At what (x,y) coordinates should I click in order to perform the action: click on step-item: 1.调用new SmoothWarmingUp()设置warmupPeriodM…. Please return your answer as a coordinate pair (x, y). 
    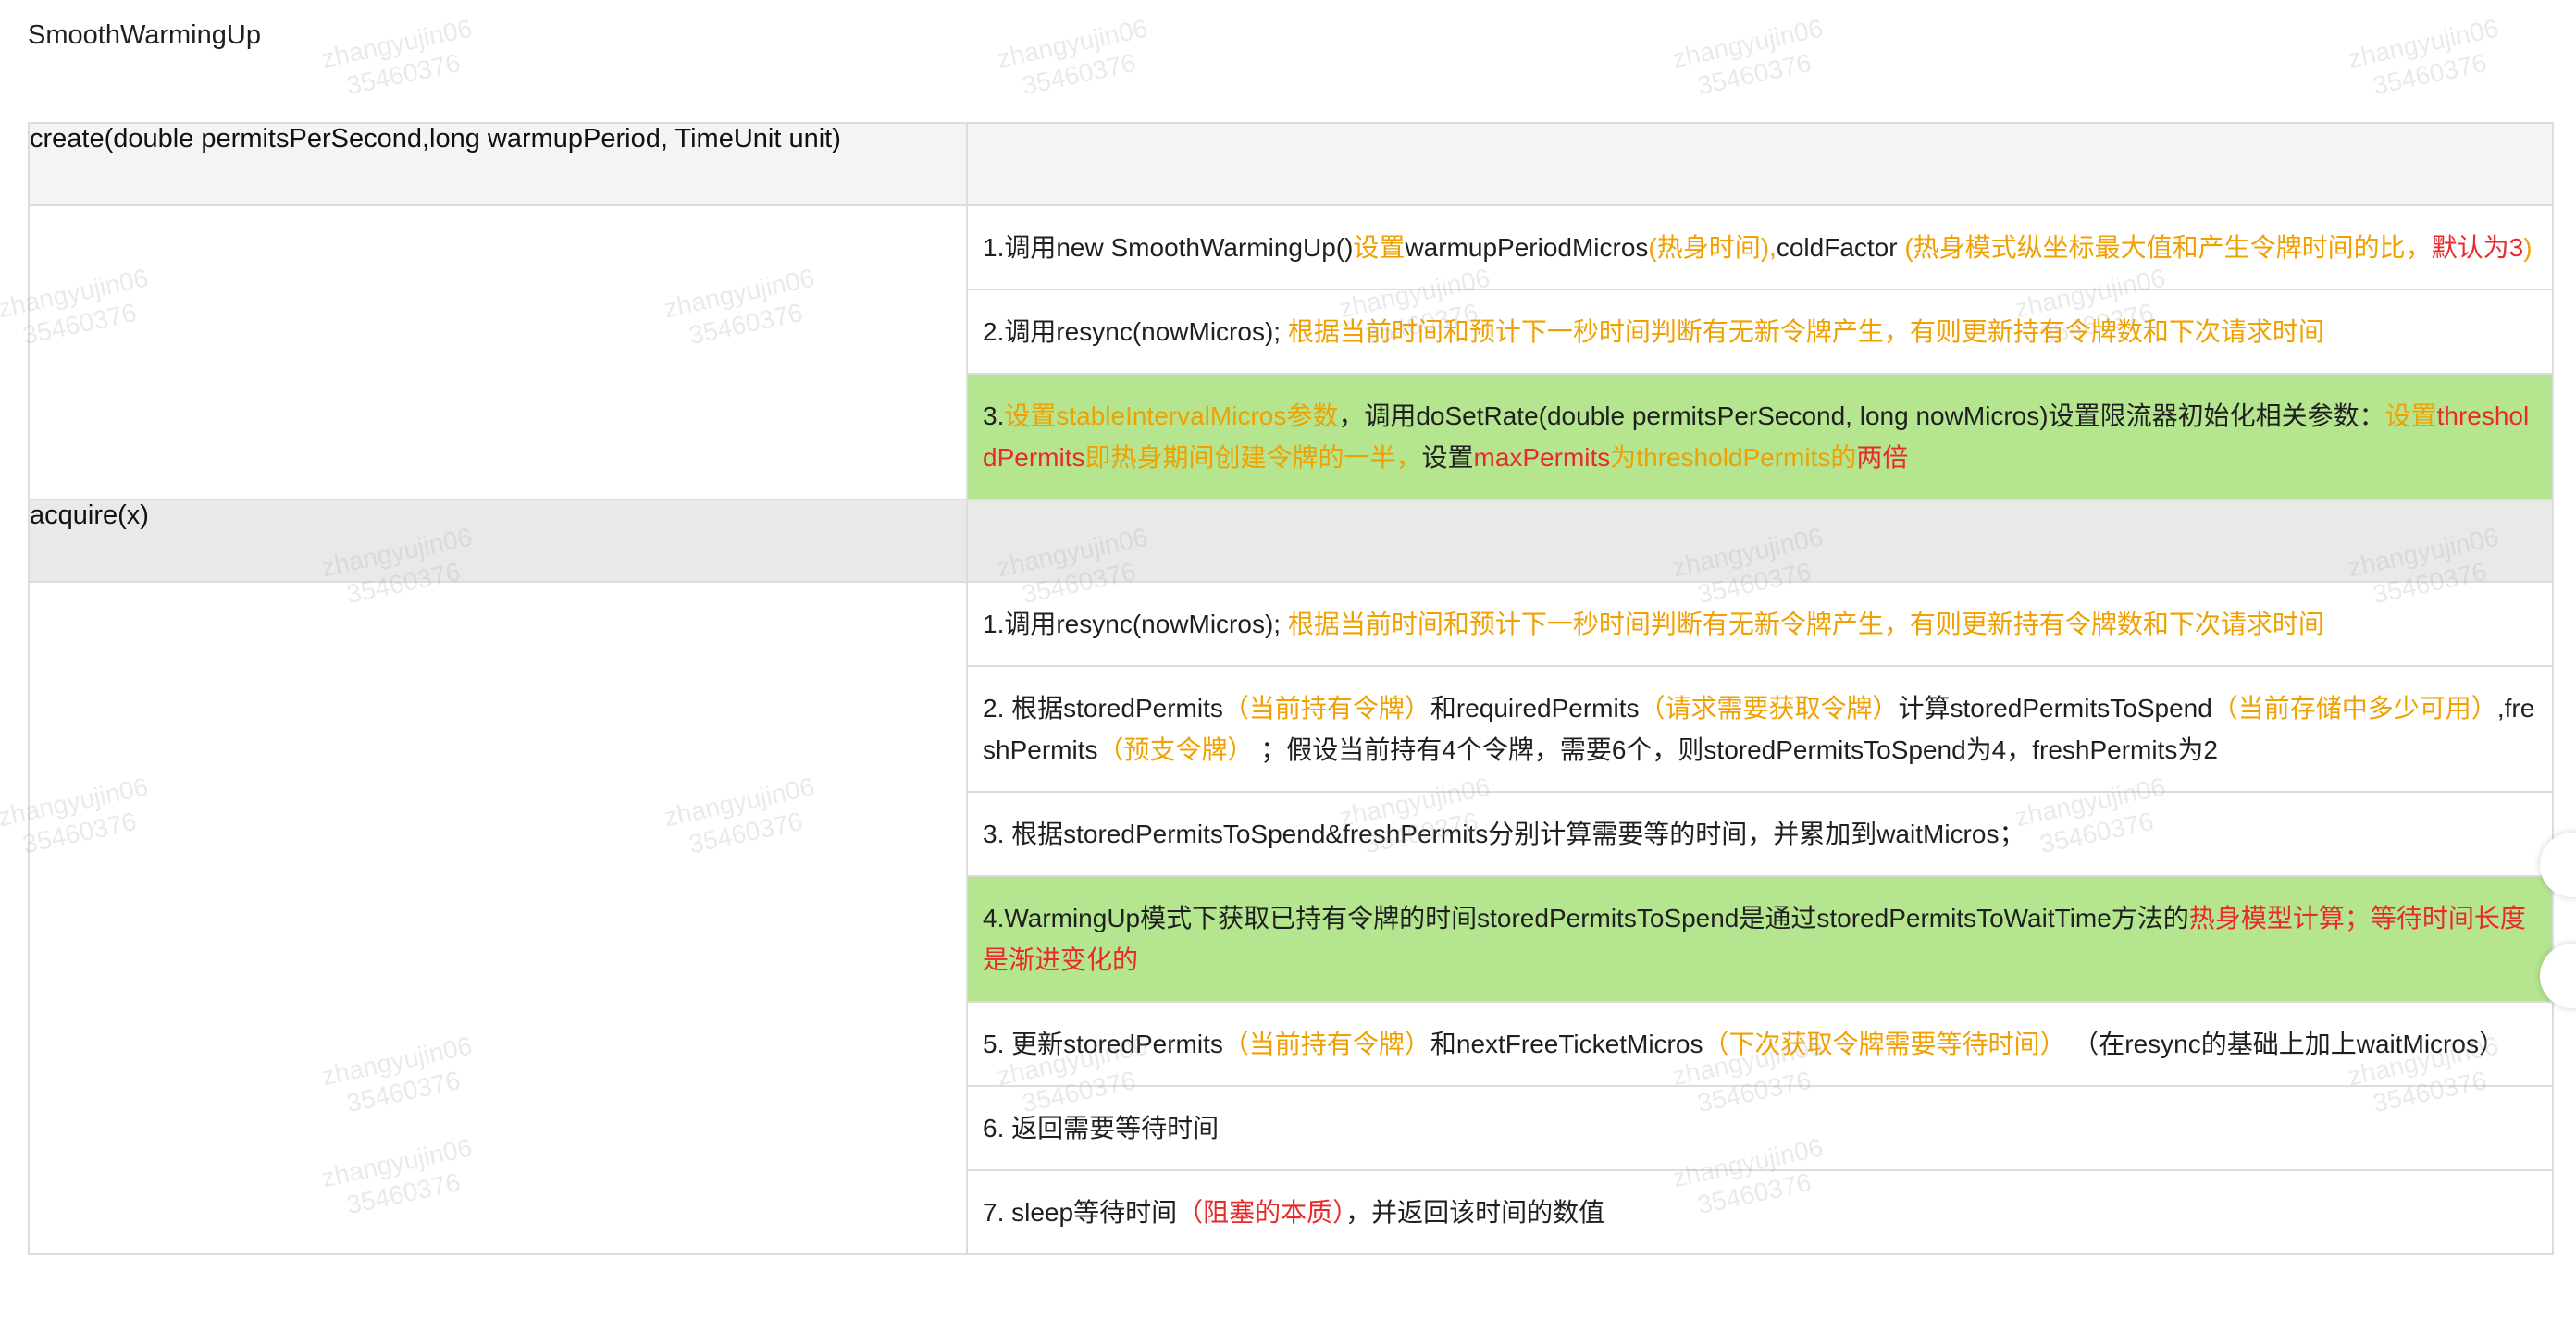
    Looking at the image, I should click on (1760, 248).